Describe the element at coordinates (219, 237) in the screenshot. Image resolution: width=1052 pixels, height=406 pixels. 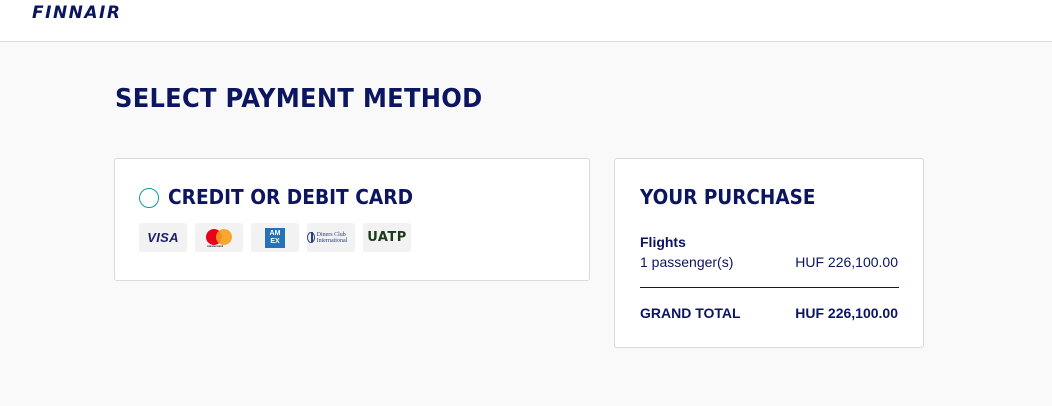
I see `mastercard-logo-icon: mastercard` at that location.